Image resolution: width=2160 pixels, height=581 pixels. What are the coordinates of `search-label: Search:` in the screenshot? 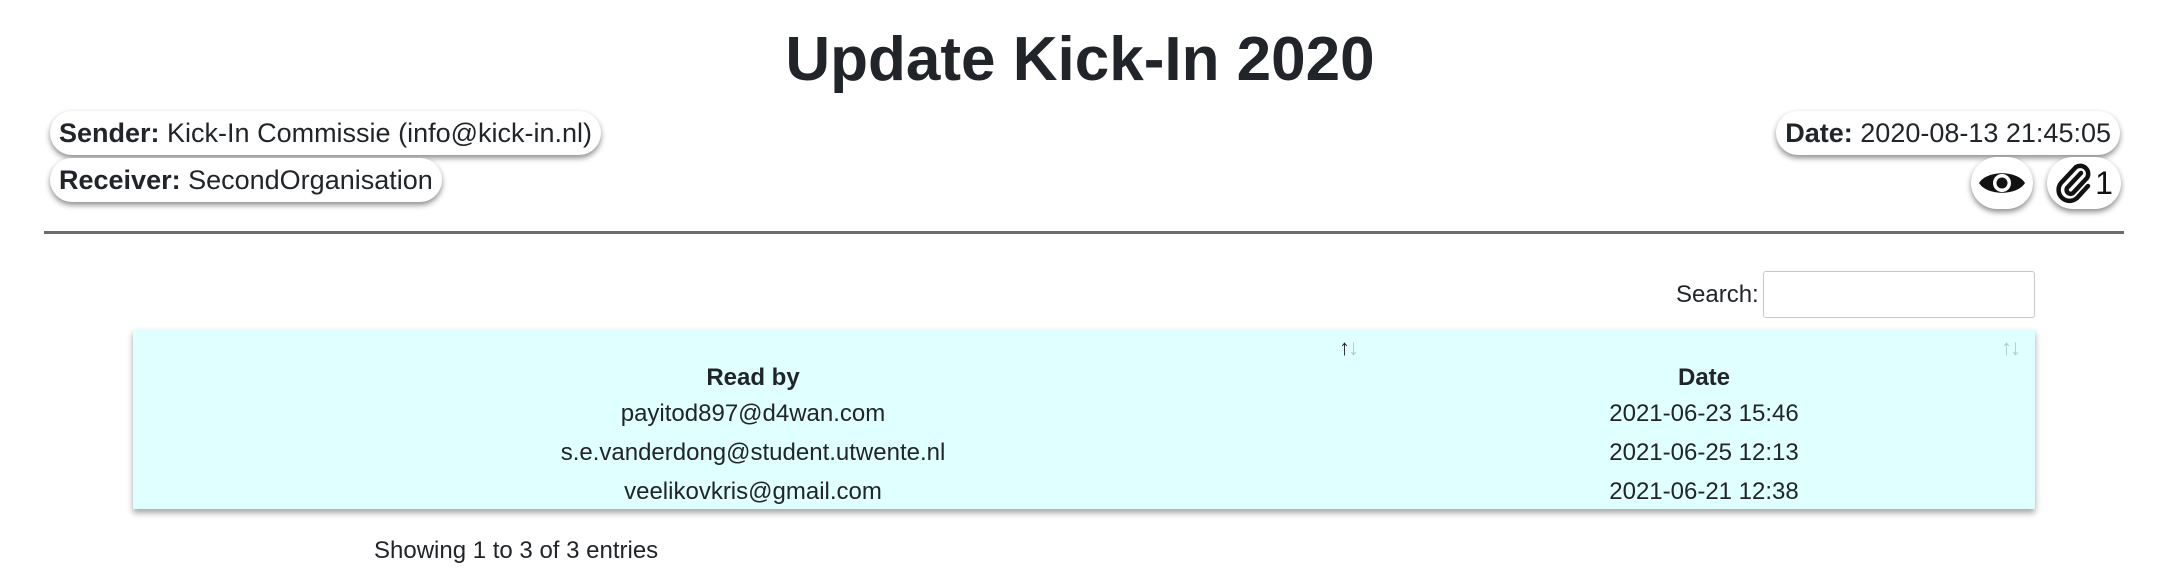 It's located at (1717, 294).